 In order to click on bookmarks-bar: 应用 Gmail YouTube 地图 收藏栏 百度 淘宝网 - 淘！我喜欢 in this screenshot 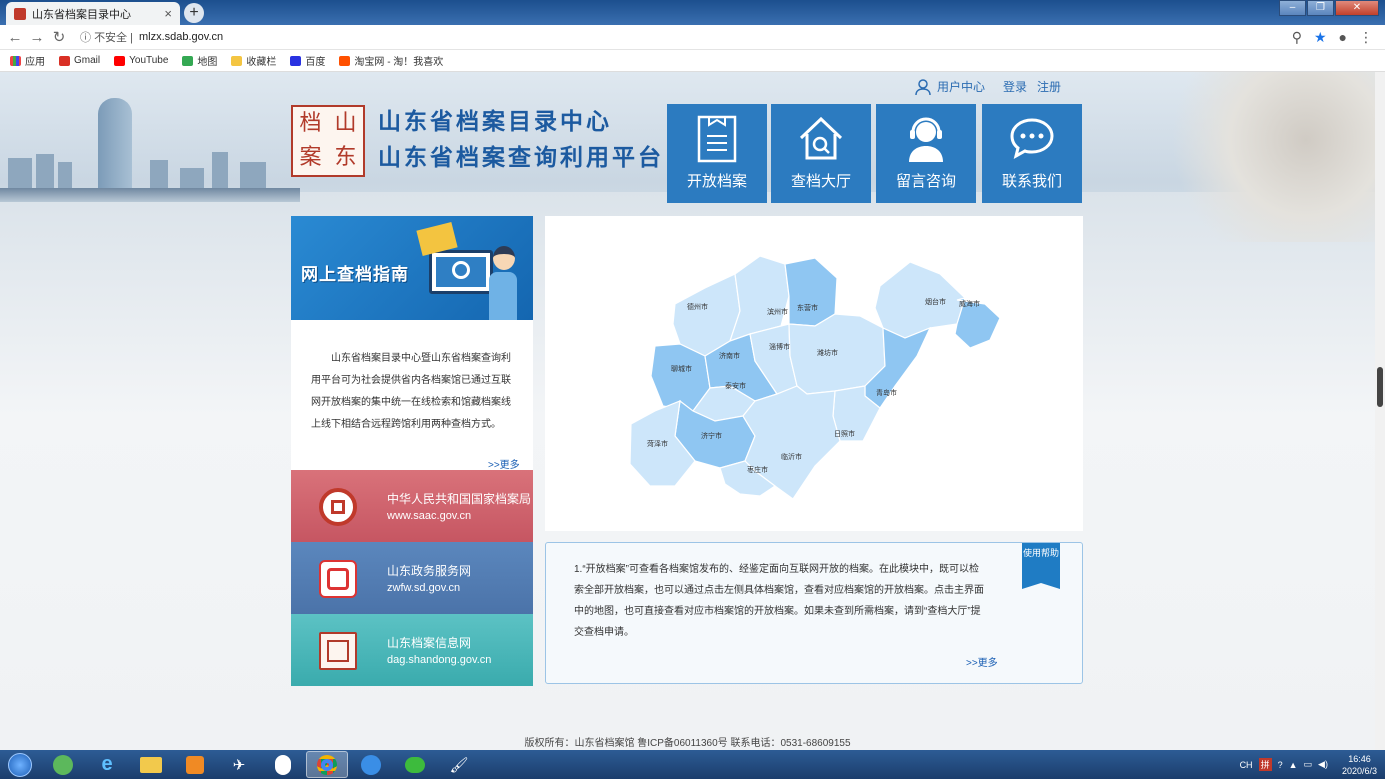, I will do `click(692, 61)`.